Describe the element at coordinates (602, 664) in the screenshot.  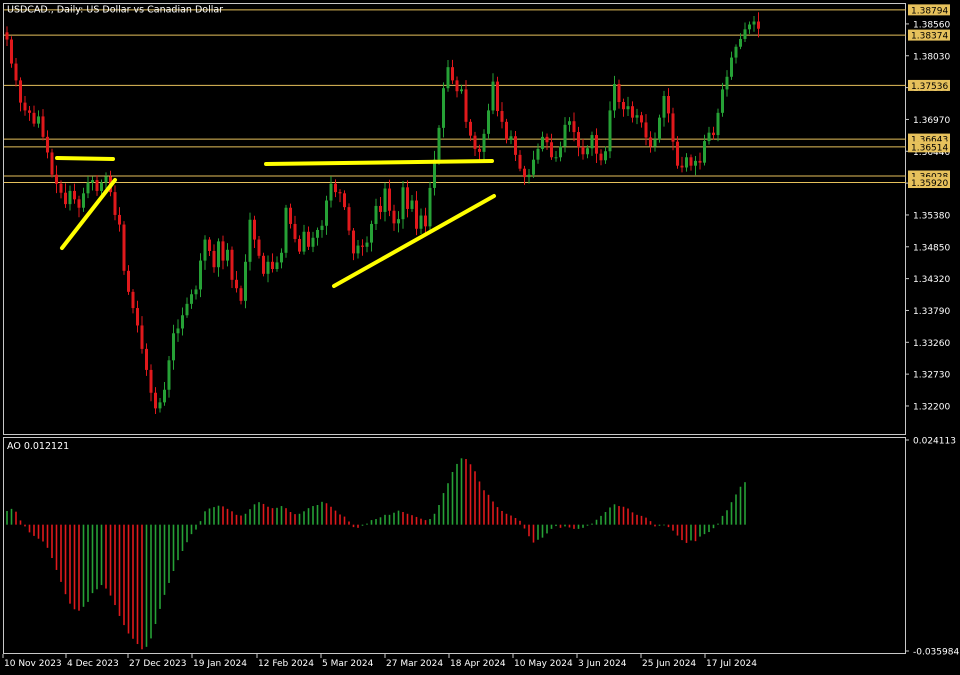
I see `date-tick-label: 3 Jun 2024` at that location.